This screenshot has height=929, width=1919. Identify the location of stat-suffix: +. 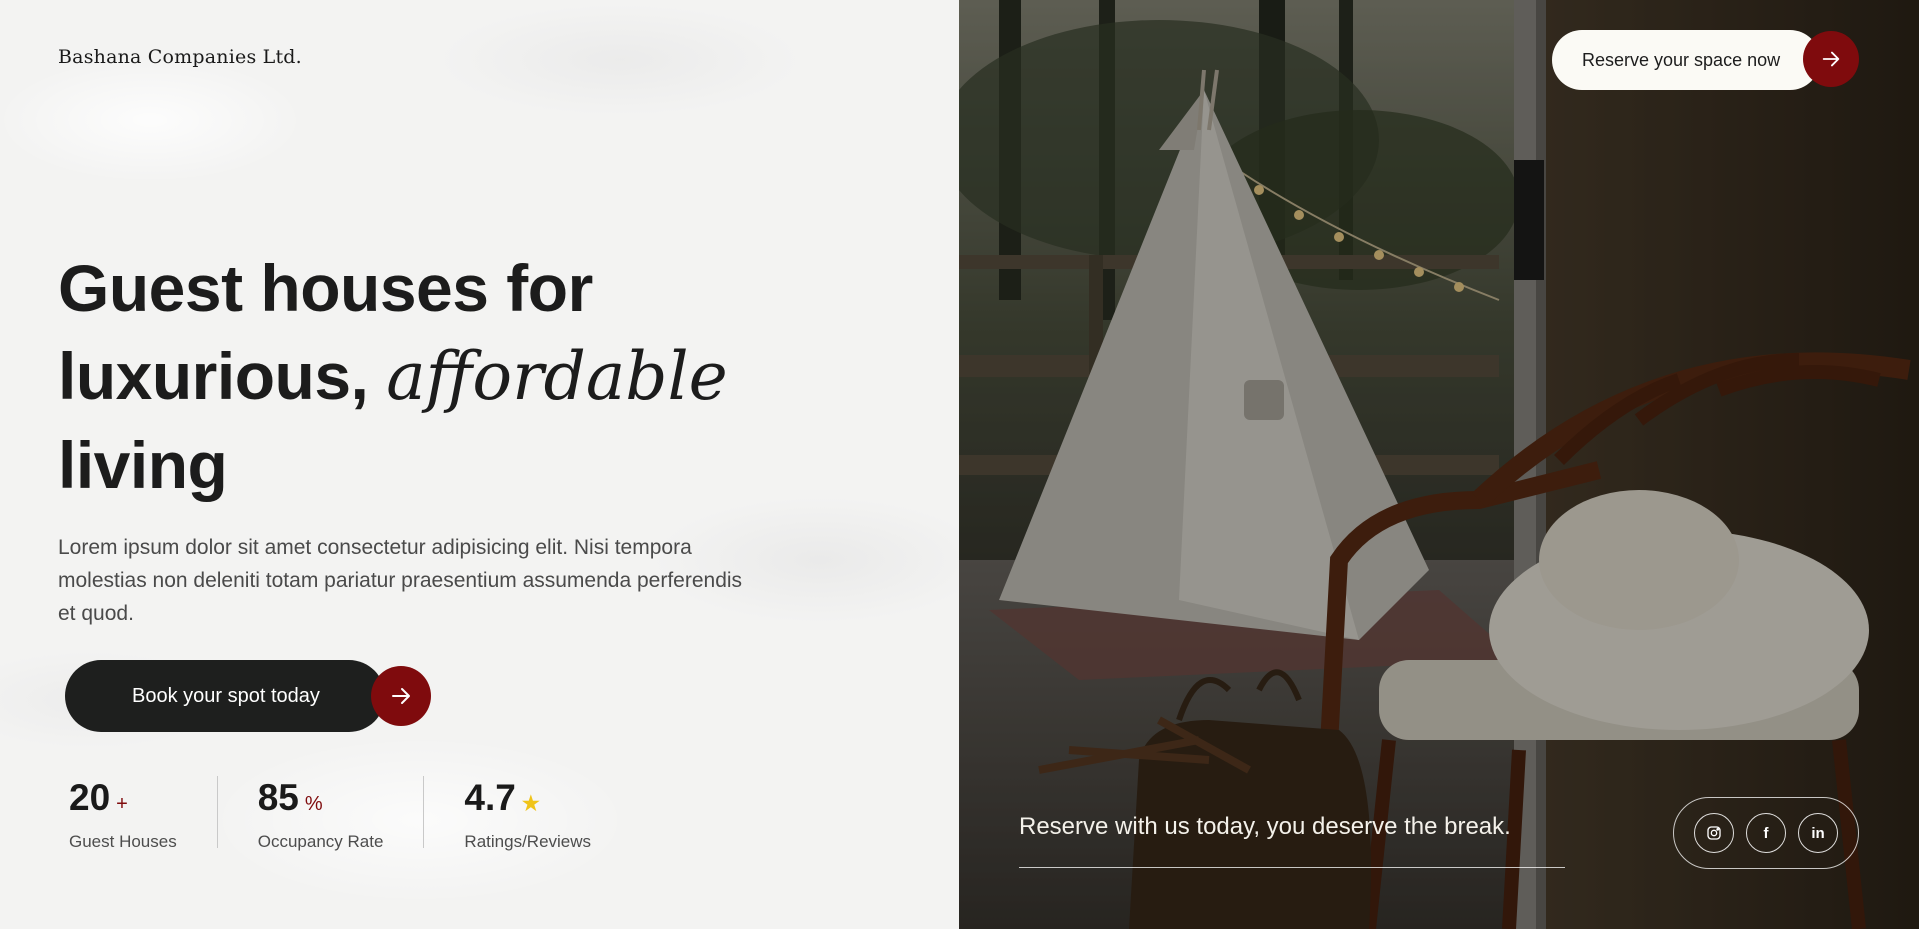
(122, 804).